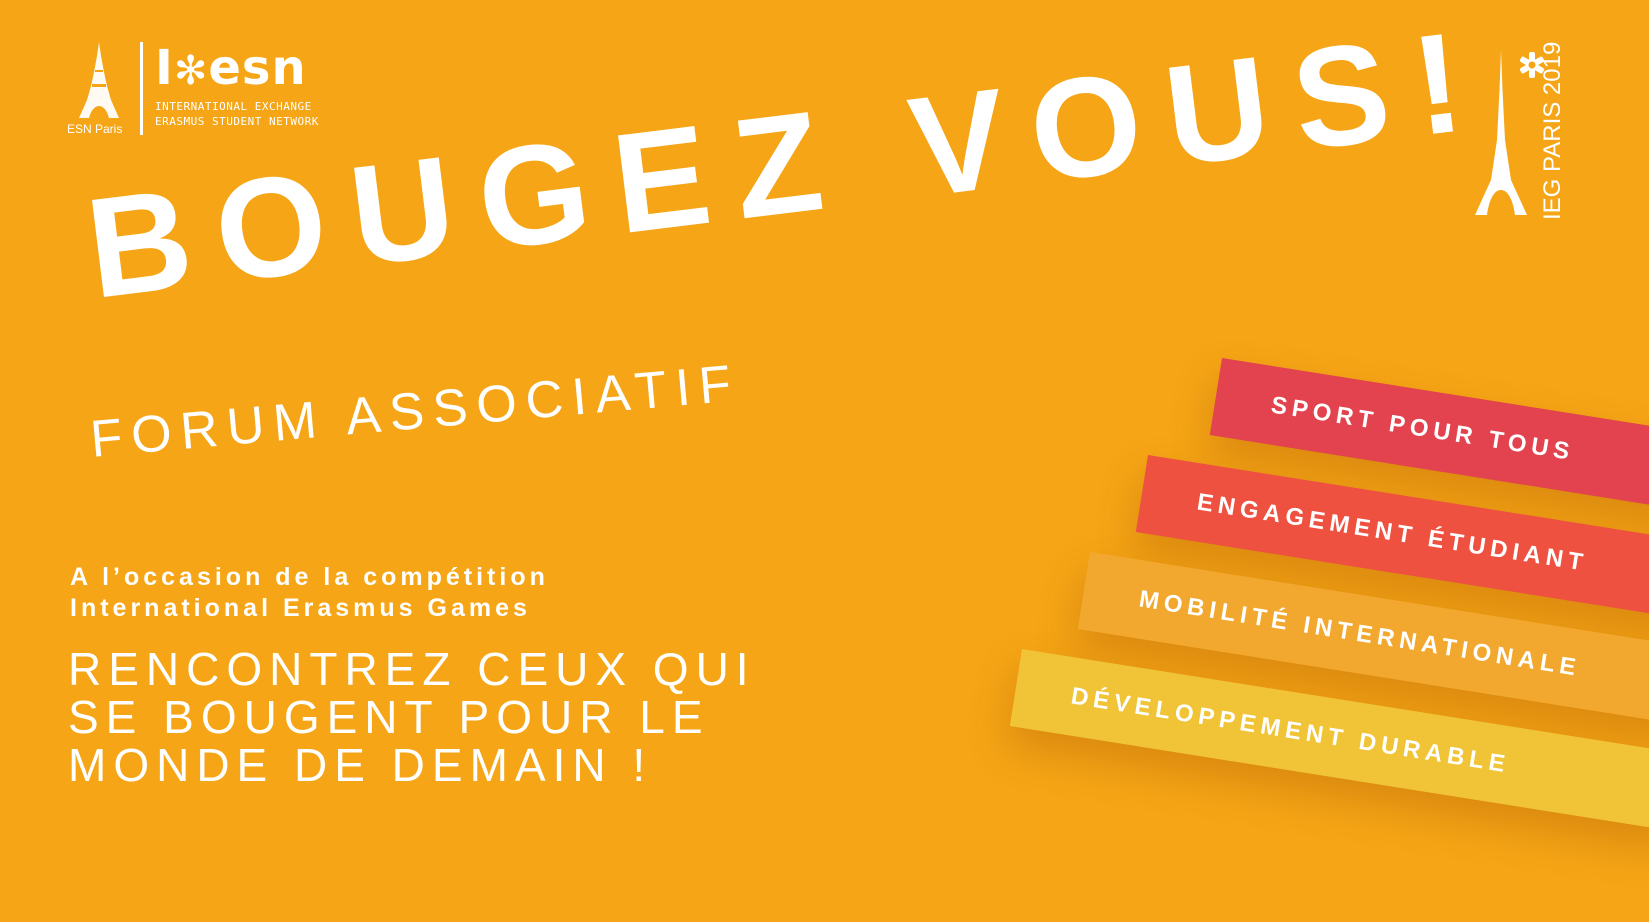 The image size is (1649, 922). Describe the element at coordinates (237, 121) in the screenshot. I see `esn-subtitle-line2: ERASMUS STUDENT NETWORK` at that location.